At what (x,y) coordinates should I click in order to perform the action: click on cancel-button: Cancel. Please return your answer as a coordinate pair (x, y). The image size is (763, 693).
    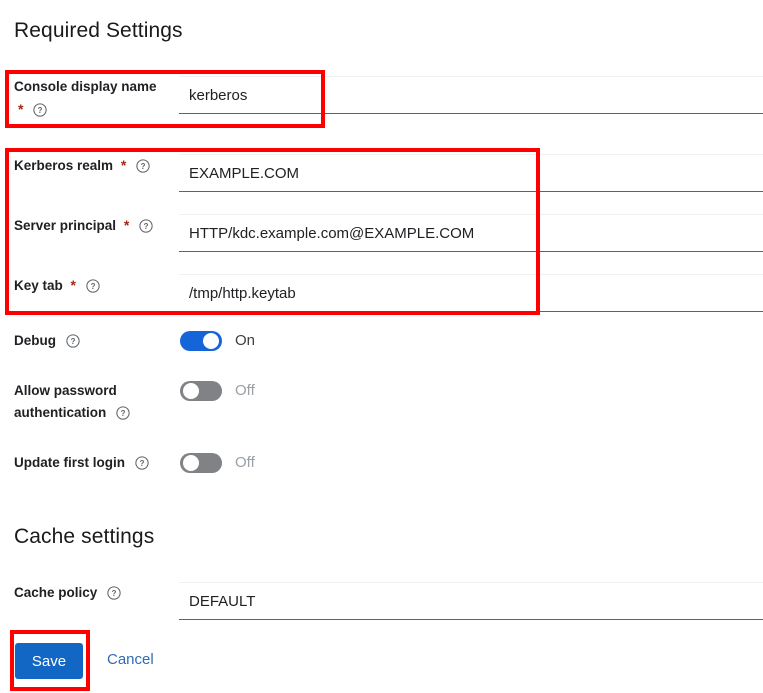
    Looking at the image, I should click on (130, 659).